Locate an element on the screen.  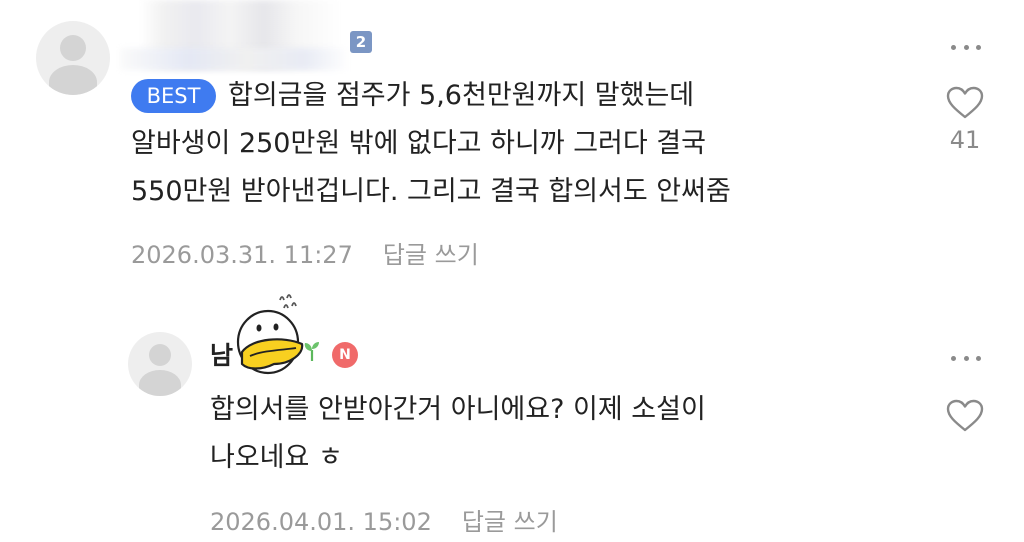
level-badge: 2 is located at coordinates (361, 42).